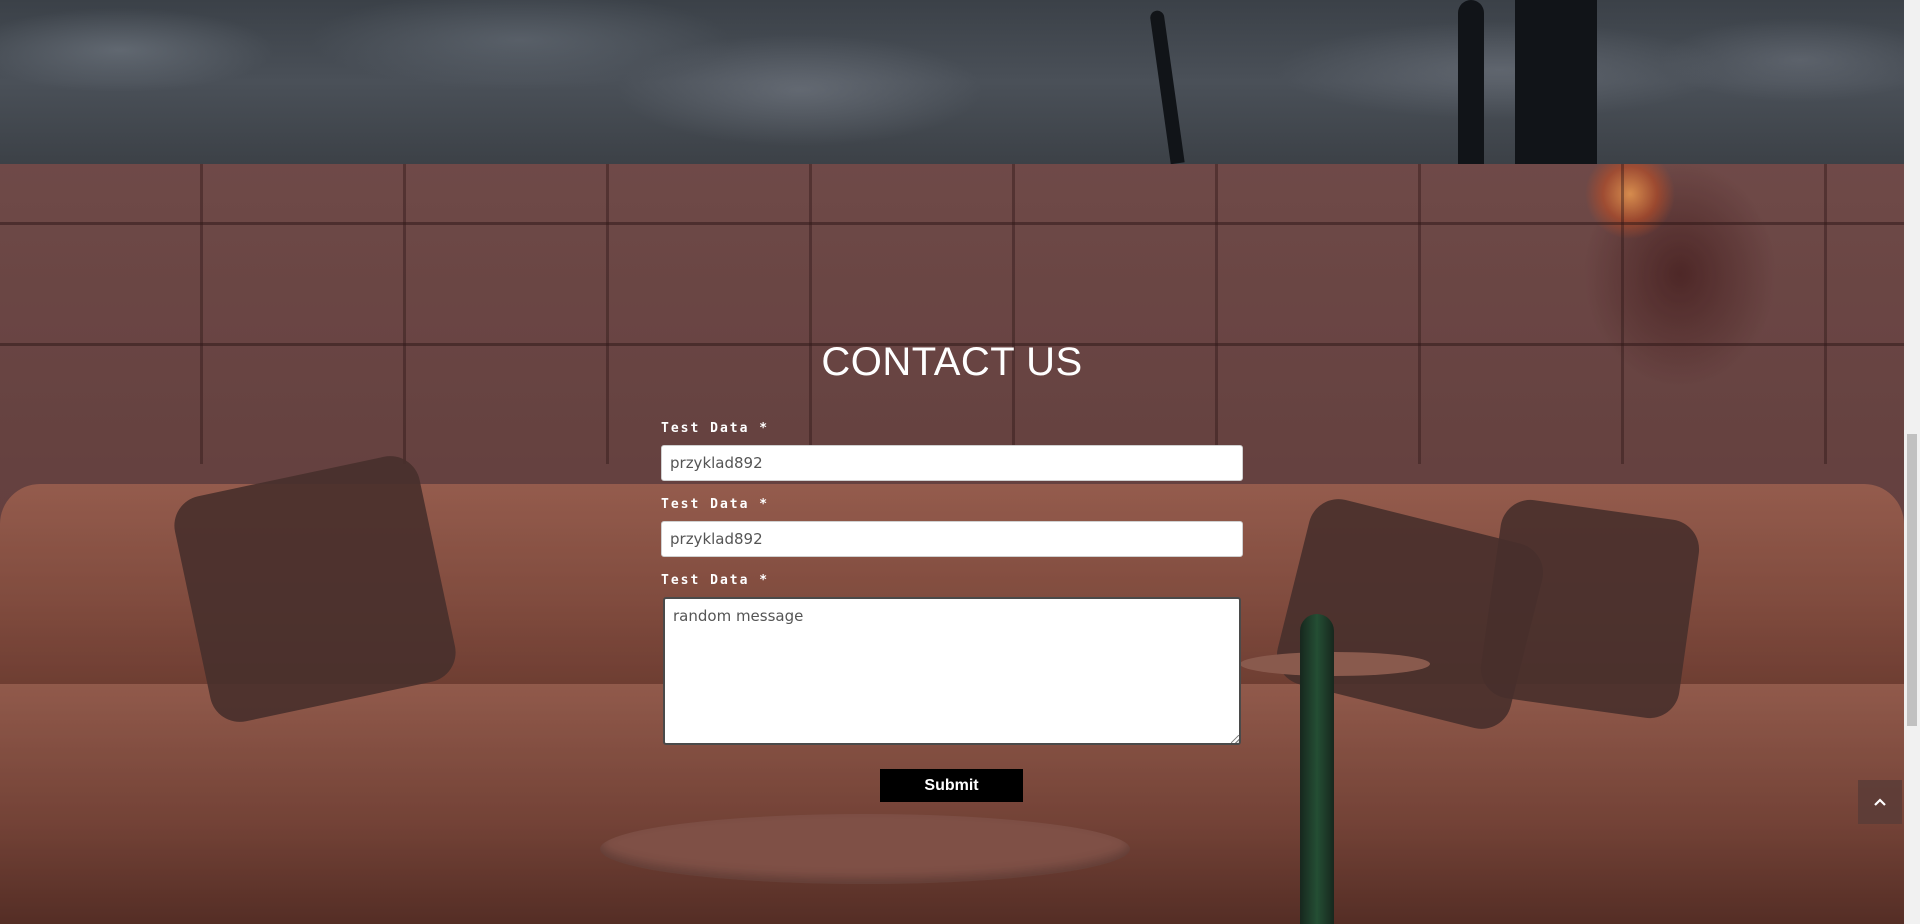 The height and width of the screenshot is (924, 1920). I want to click on scrollbar, so click(1912, 462).